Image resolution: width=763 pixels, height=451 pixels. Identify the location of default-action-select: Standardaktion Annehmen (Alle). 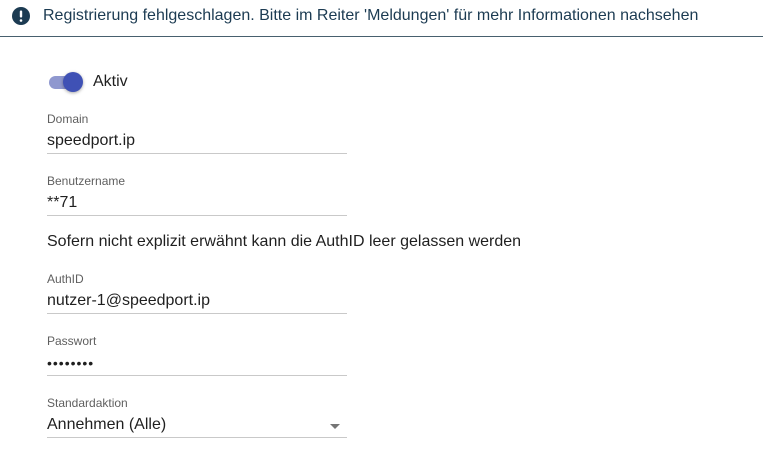
(197, 417).